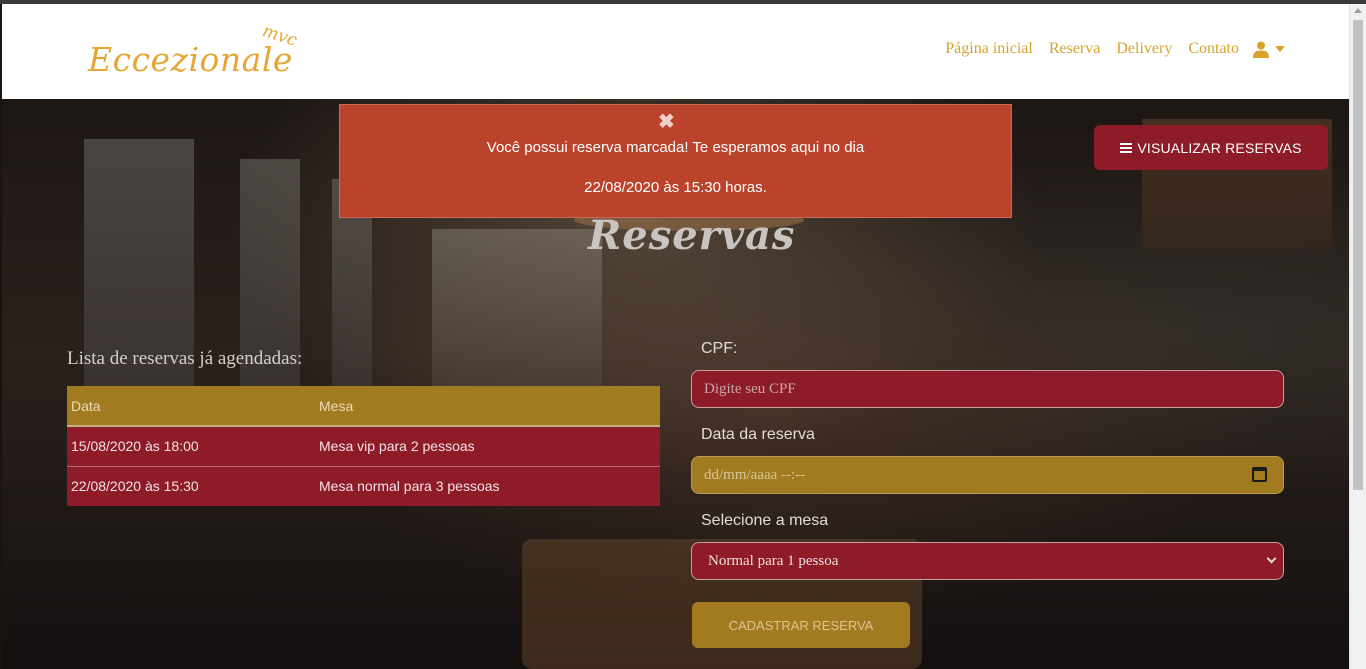 This screenshot has height=669, width=1366. I want to click on cpf-input: Digite seu CPF, so click(987, 389).